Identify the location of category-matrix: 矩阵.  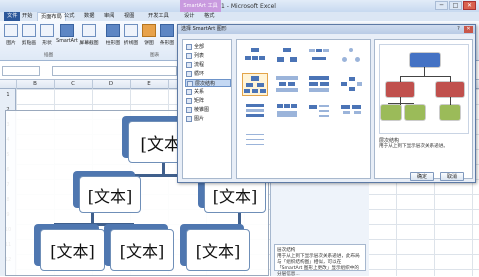
(208, 101).